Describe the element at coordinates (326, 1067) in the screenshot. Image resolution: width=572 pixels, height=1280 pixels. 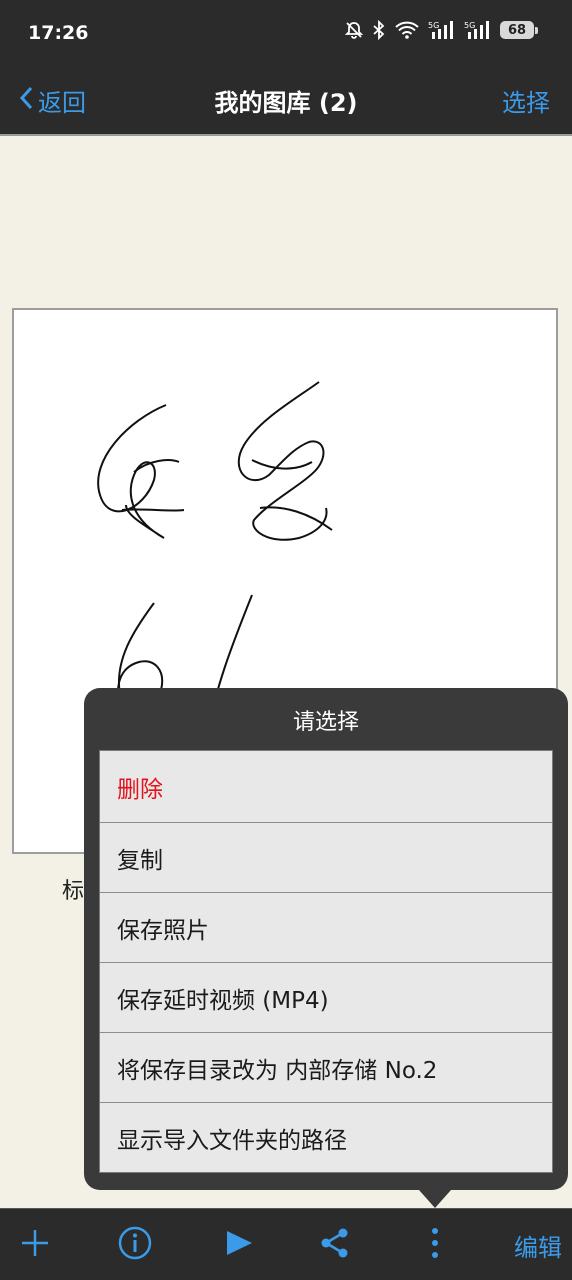
I see `menu-item-change-save-dir: 将保存目录改为 内部存储 No.2` at that location.